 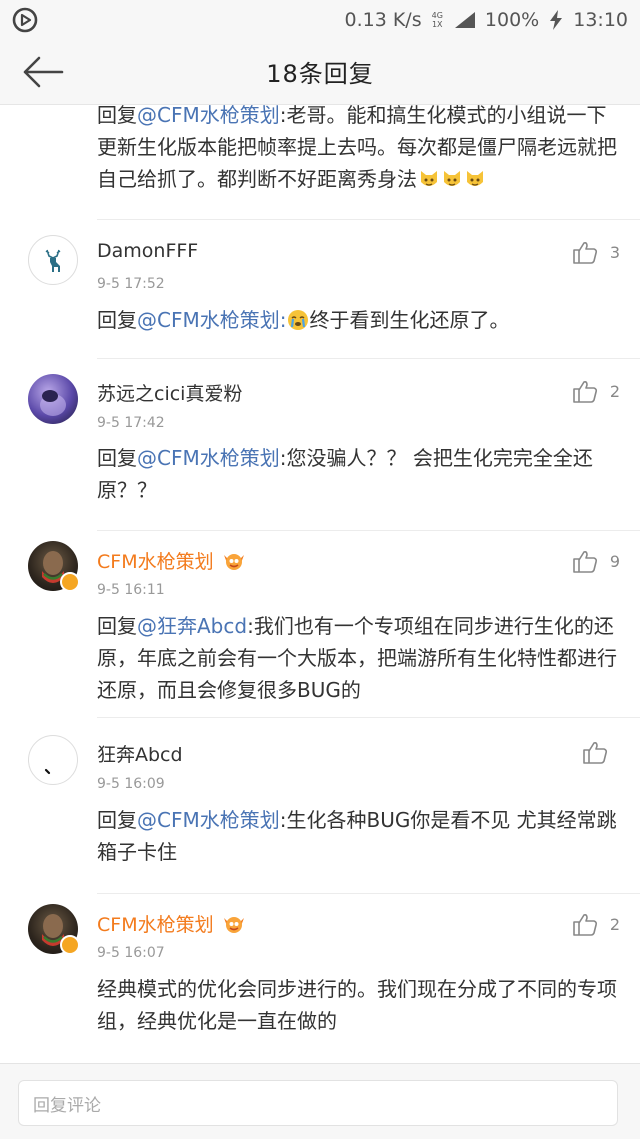 I want to click on like-button: 3, so click(x=596, y=252).